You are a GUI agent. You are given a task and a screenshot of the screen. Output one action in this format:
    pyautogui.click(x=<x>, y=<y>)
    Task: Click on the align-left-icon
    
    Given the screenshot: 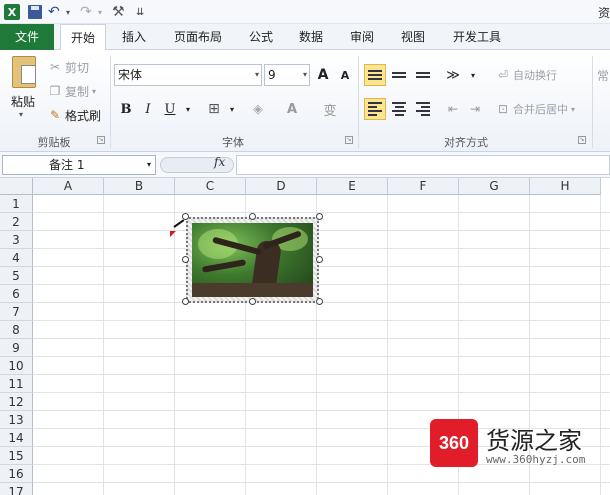 What is the action you would take?
    pyautogui.click(x=375, y=109)
    